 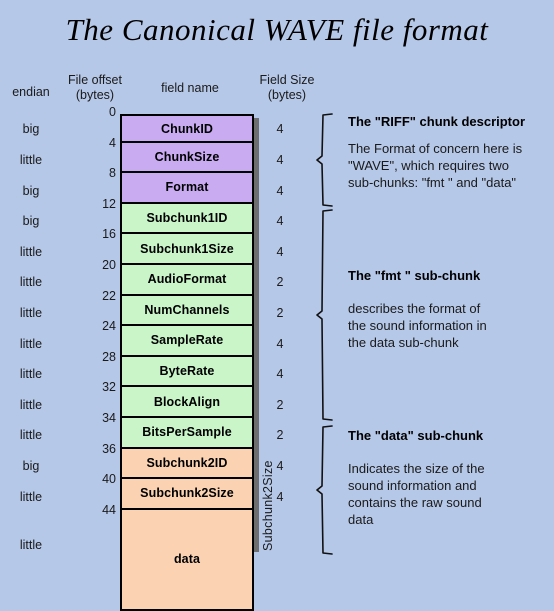 What do you see at coordinates (109, 203) in the screenshot?
I see `file-offset-12: 12` at bounding box center [109, 203].